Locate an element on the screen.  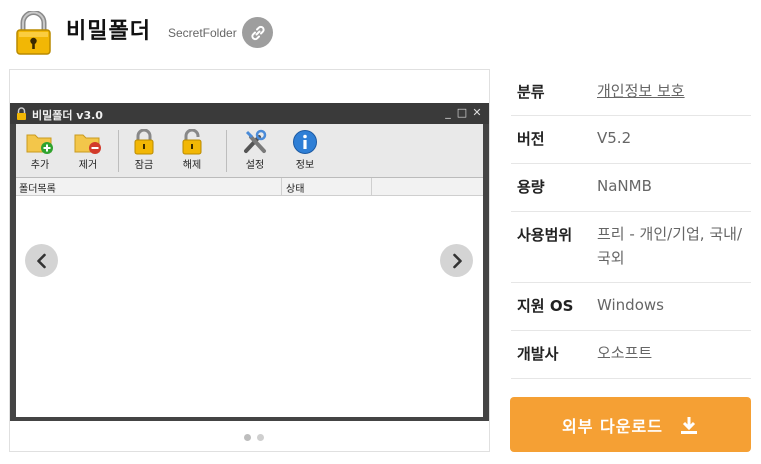
column-header: 폴더목록 is located at coordinates (37, 189).